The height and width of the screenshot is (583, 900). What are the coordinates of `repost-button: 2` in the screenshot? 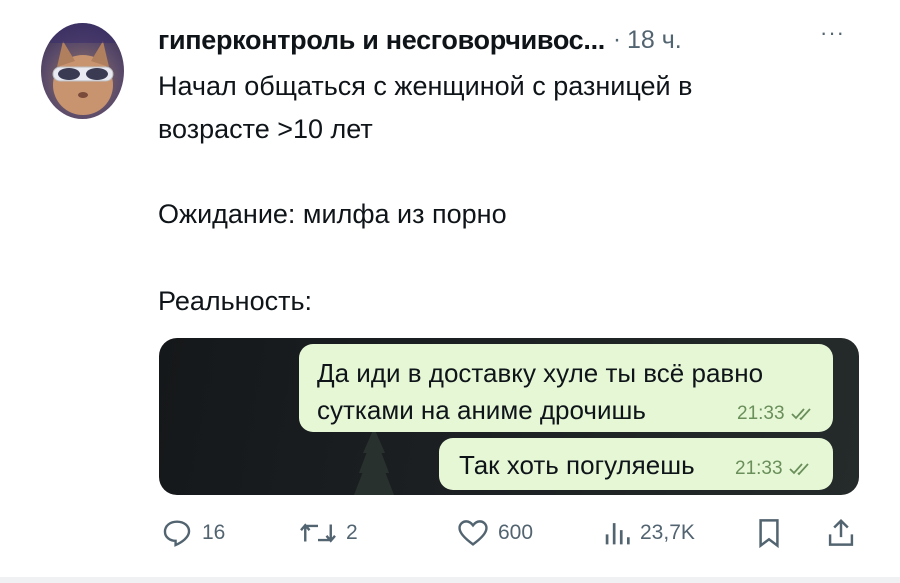 It's located at (328, 533).